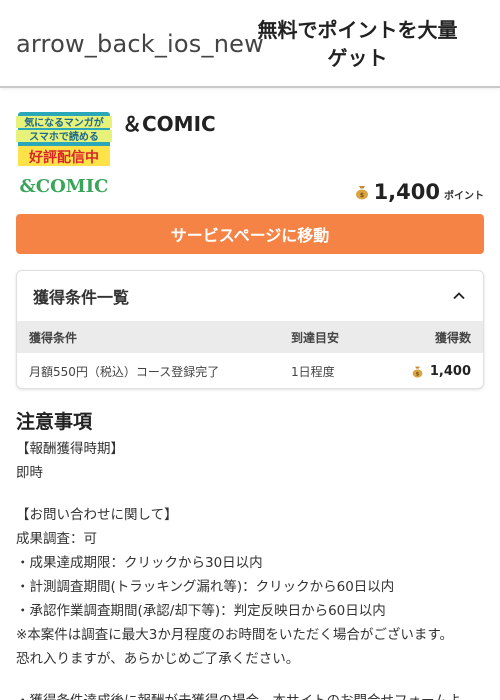 Image resolution: width=500 pixels, height=700 pixels. What do you see at coordinates (29, 473) in the screenshot?
I see `notes-line: 即時` at bounding box center [29, 473].